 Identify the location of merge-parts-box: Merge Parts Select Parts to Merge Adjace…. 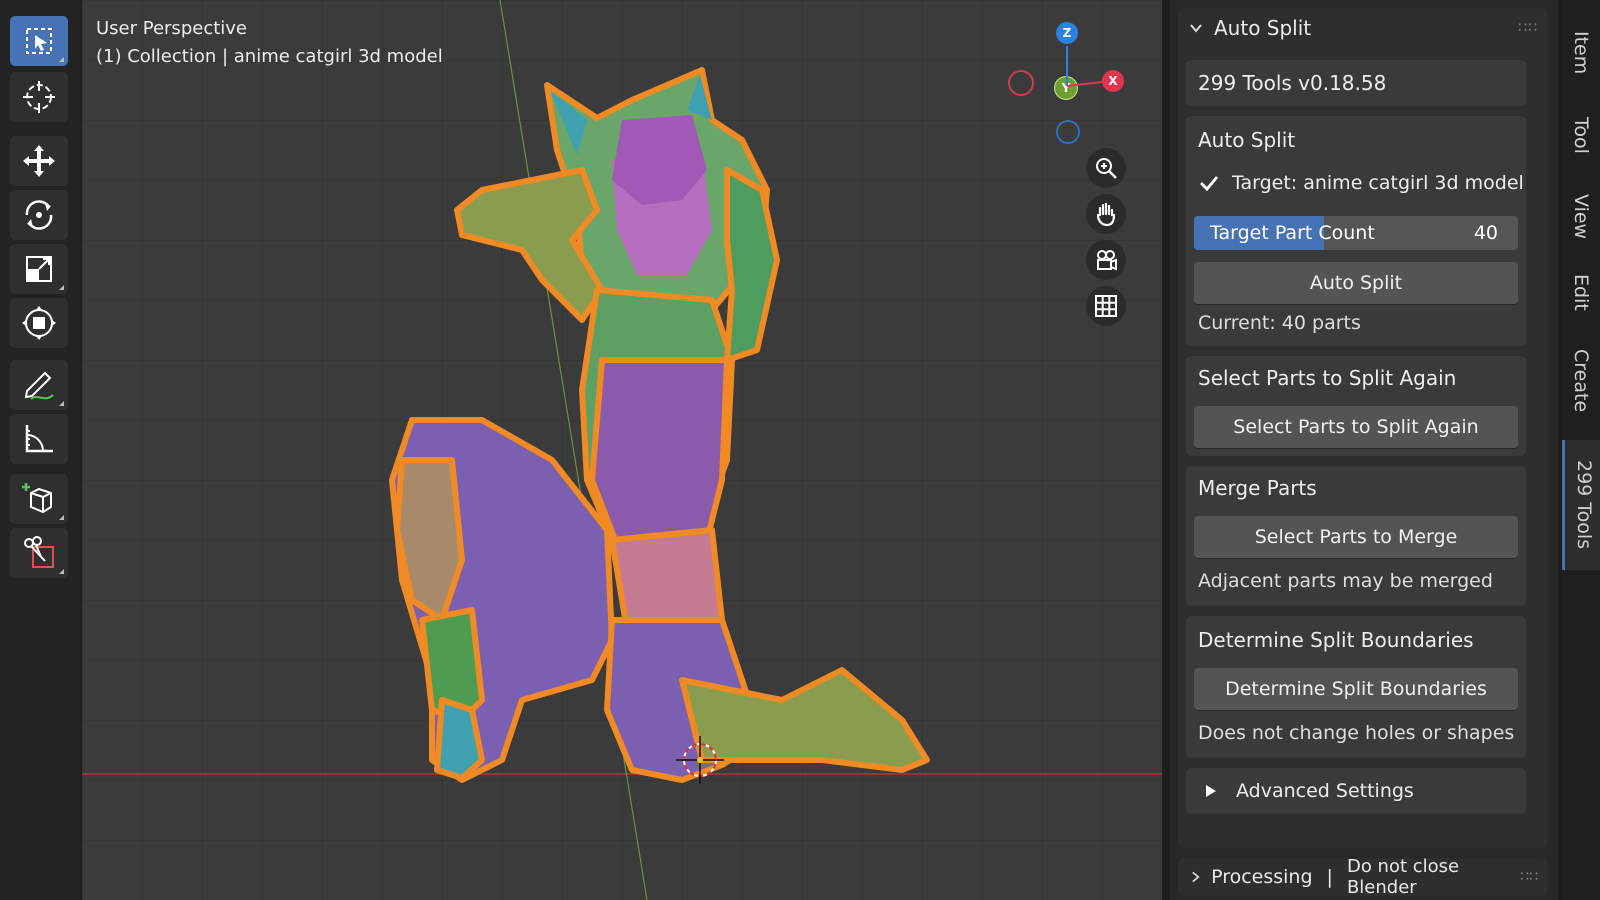
(1356, 536).